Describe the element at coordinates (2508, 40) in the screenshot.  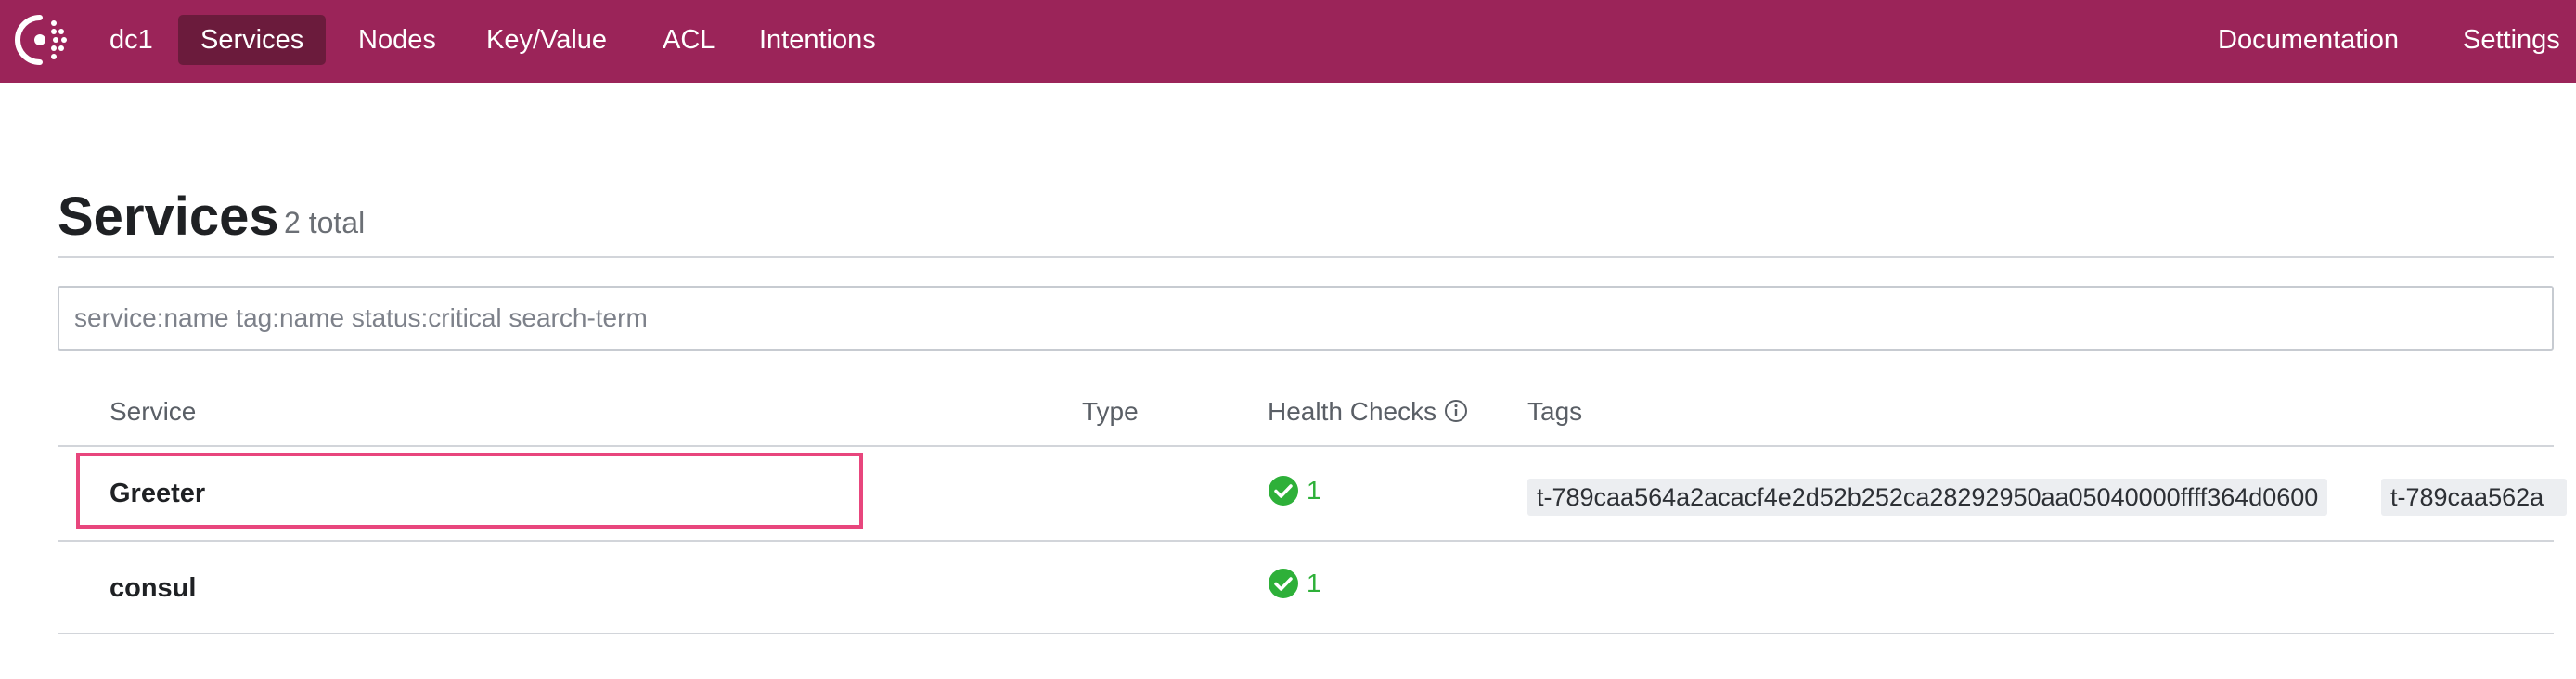
I see `nav-item-settings: Settings` at that location.